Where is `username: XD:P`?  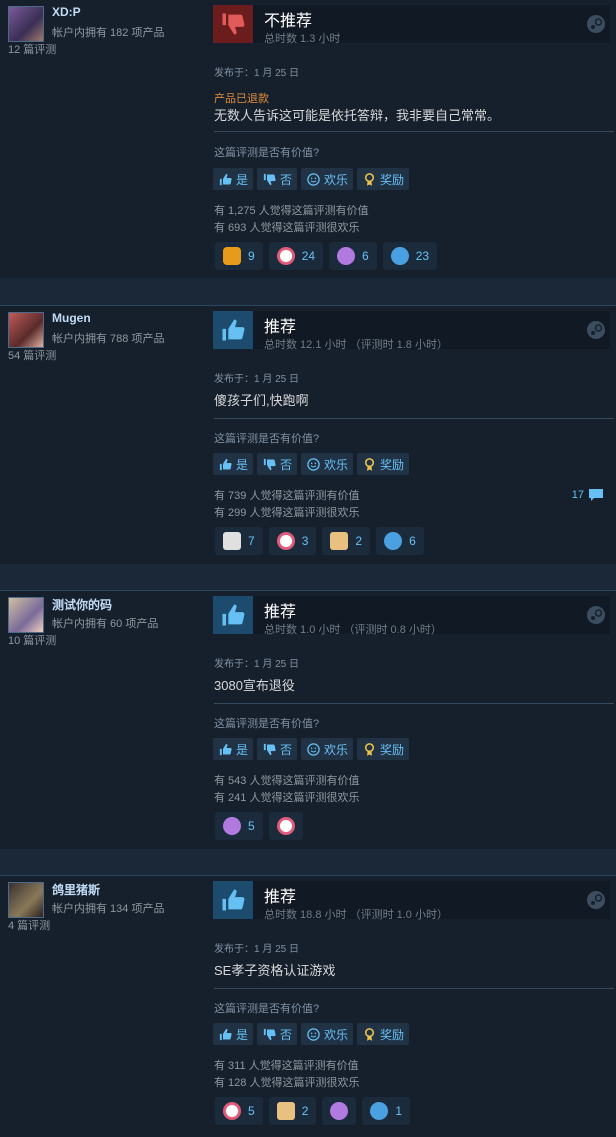
username: XD:P is located at coordinates (66, 12).